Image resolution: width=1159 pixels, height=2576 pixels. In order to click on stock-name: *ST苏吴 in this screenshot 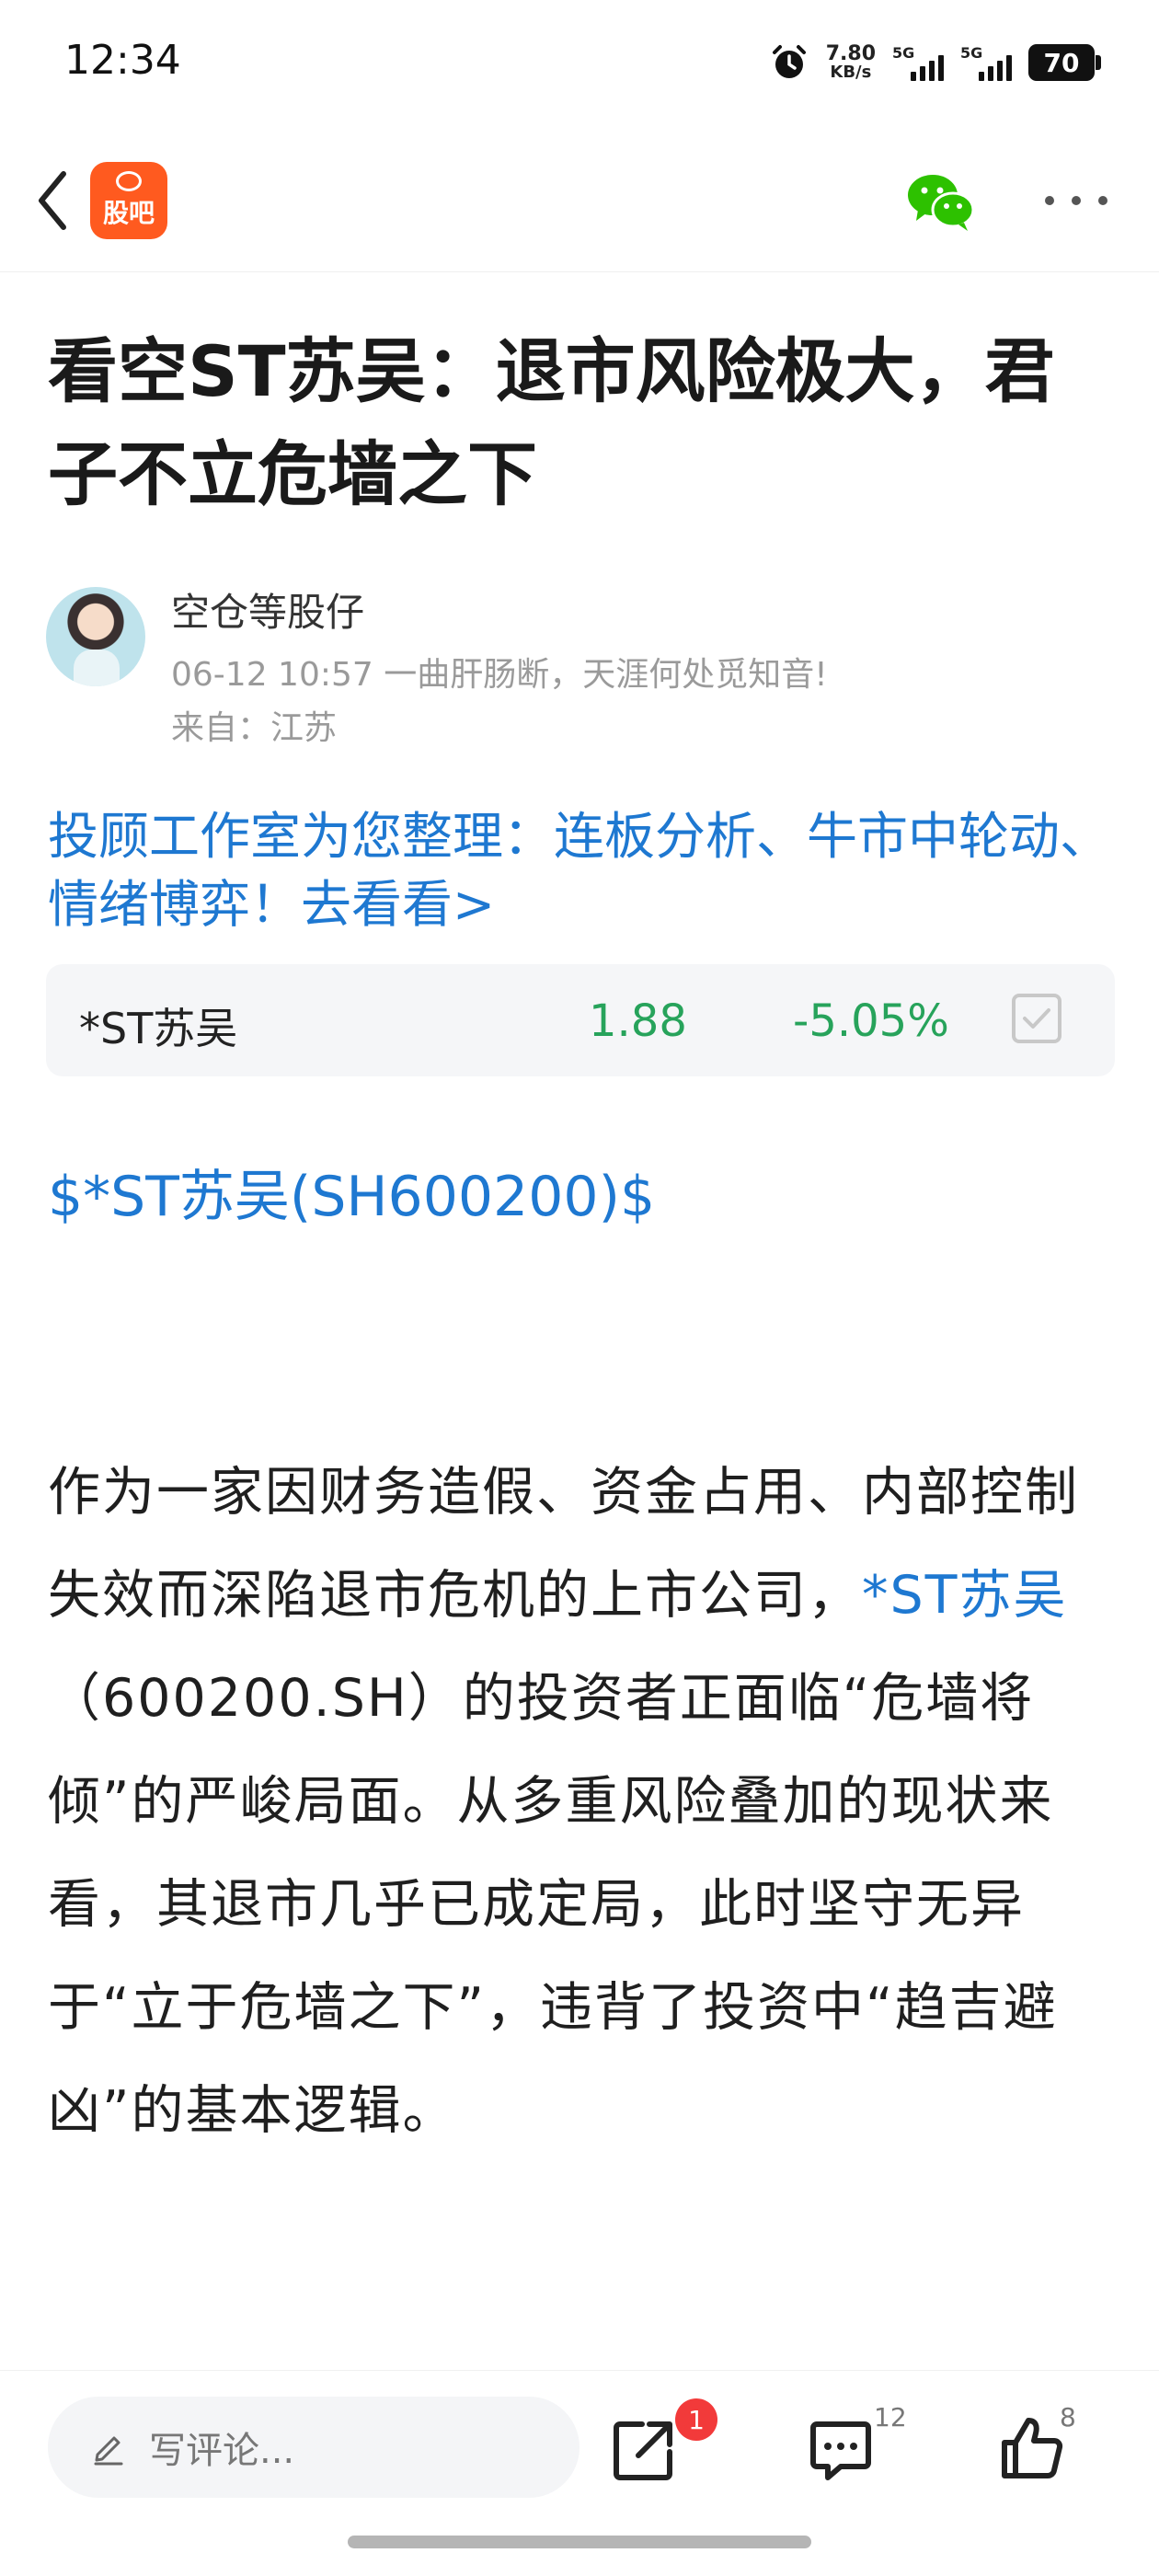, I will do `click(158, 1028)`.